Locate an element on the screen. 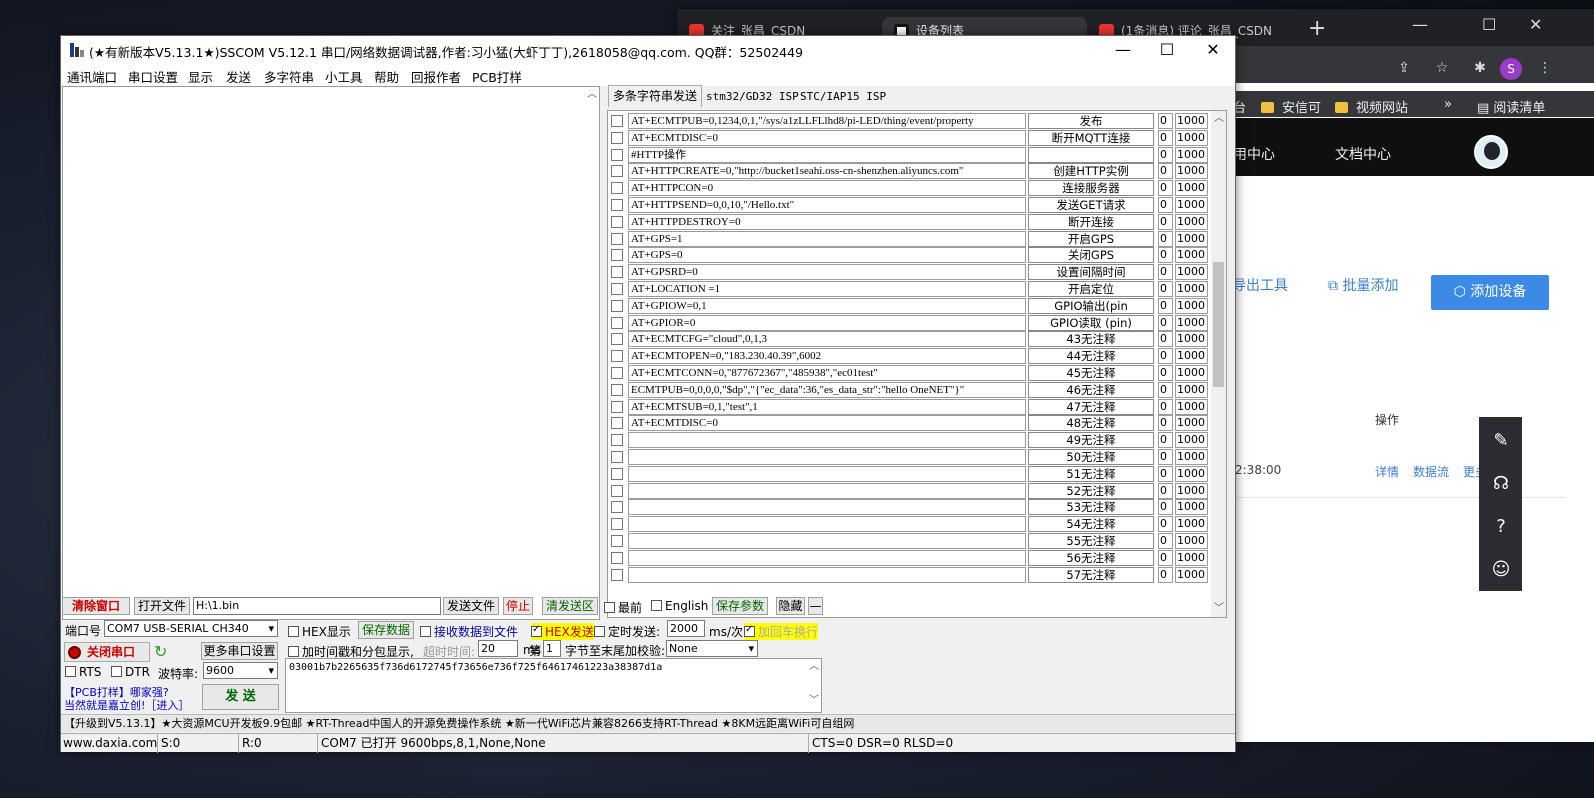 This screenshot has width=1594, height=798. command-send-button: 45无注释 is located at coordinates (1091, 373).